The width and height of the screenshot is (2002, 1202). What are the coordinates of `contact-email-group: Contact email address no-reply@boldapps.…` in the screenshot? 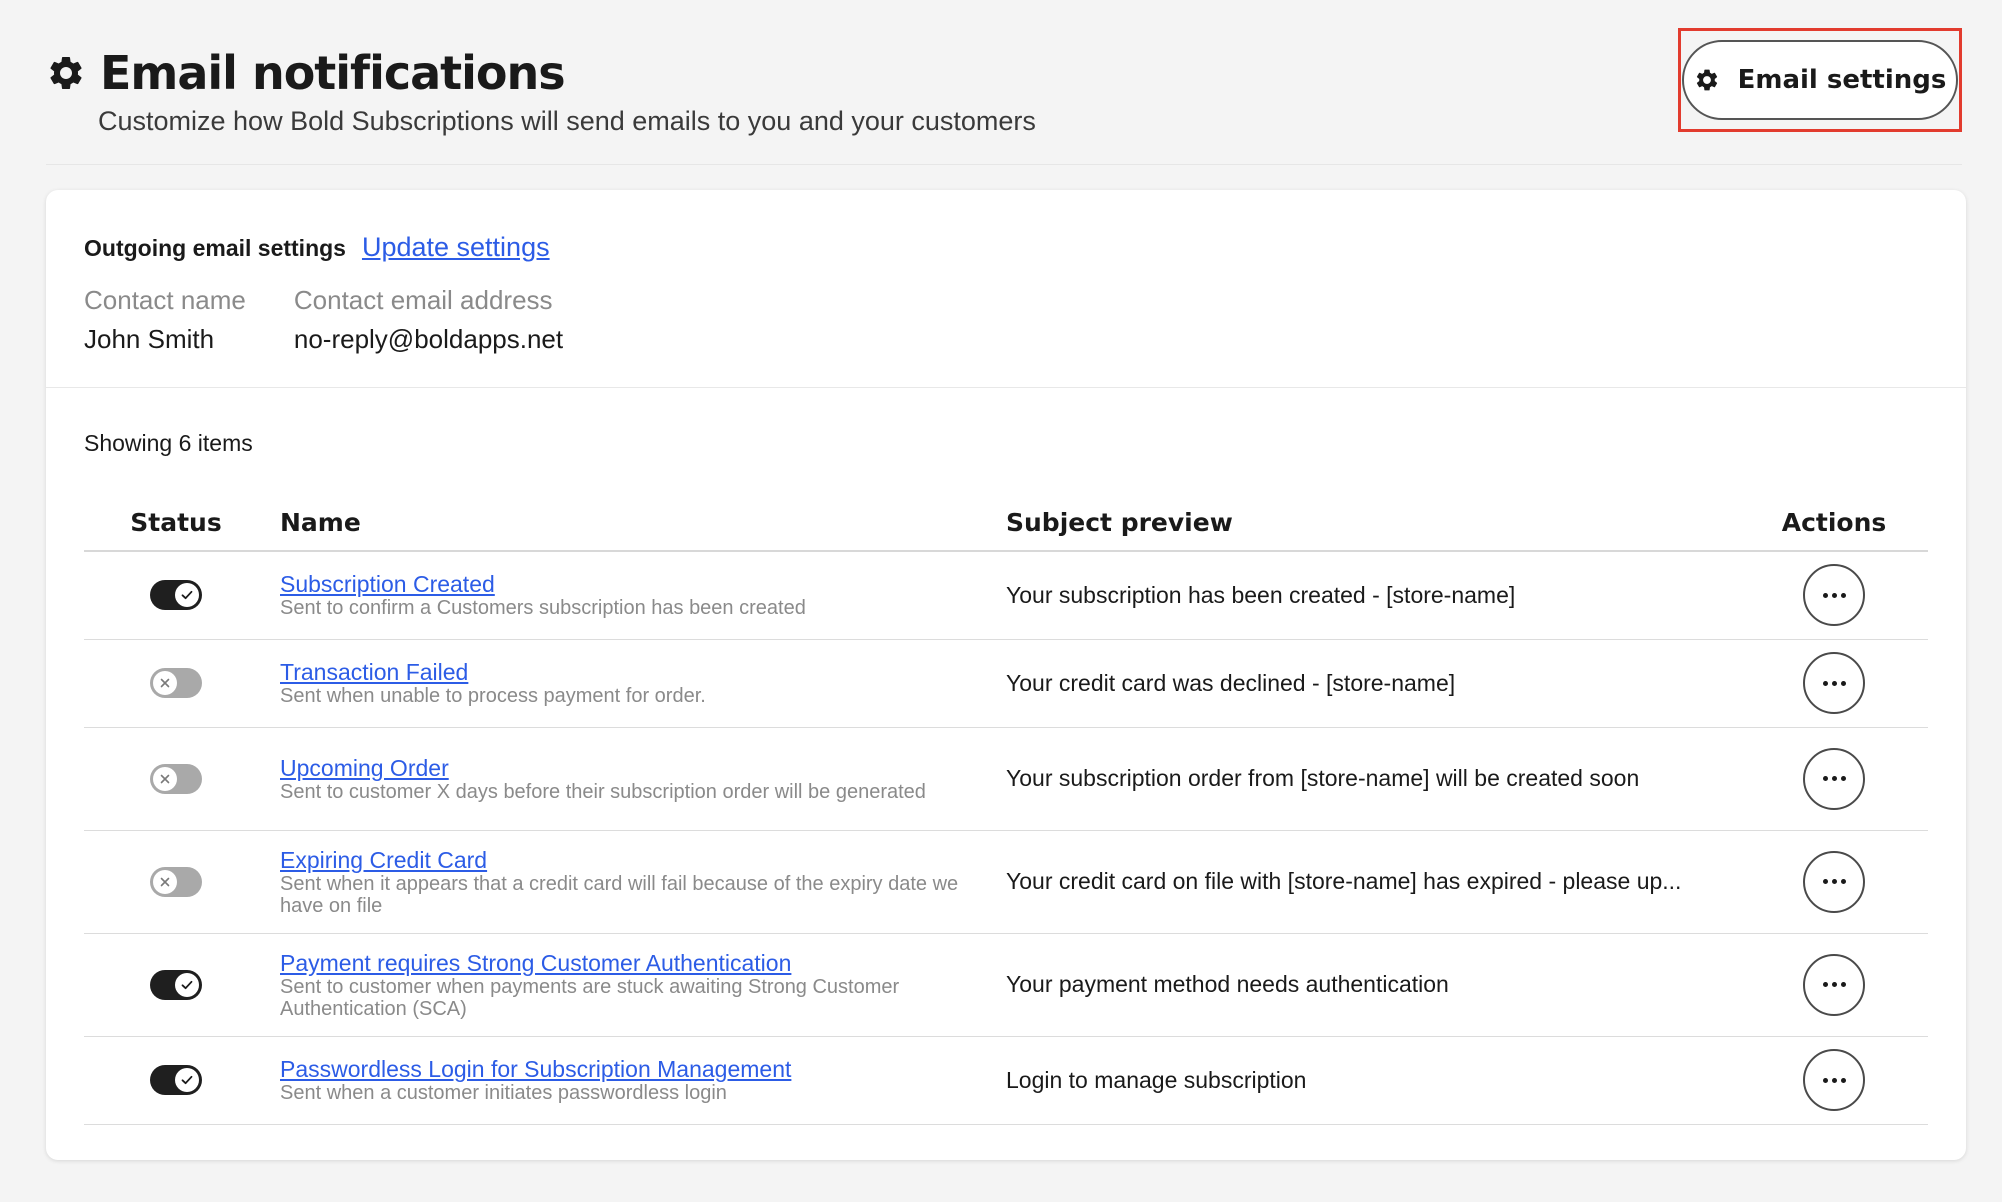 It's located at (428, 320).